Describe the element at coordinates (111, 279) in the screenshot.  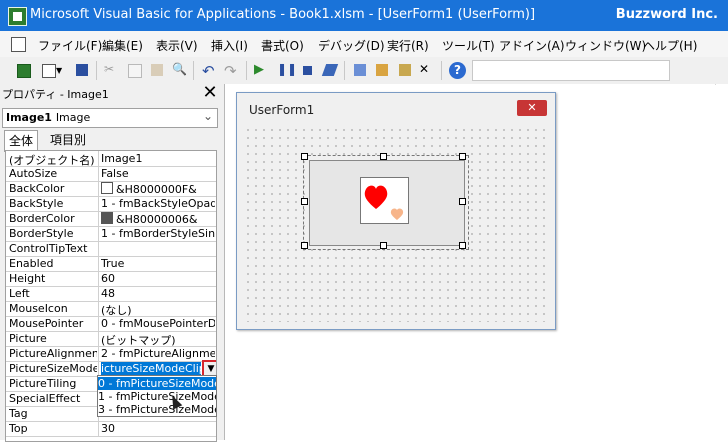
I see `property-row: Height 60` at that location.